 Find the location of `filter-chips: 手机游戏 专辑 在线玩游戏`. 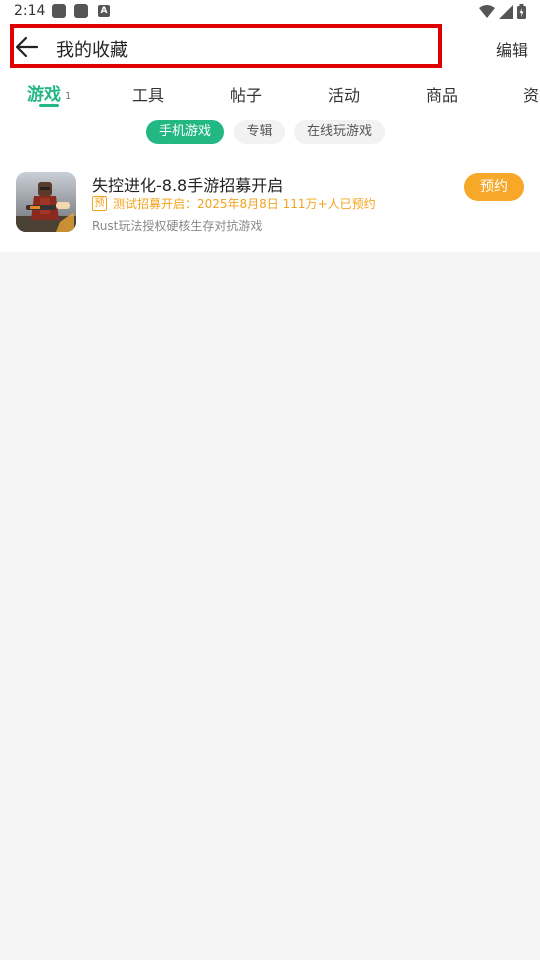

filter-chips: 手机游戏 专辑 在线玩游戏 is located at coordinates (270, 132).